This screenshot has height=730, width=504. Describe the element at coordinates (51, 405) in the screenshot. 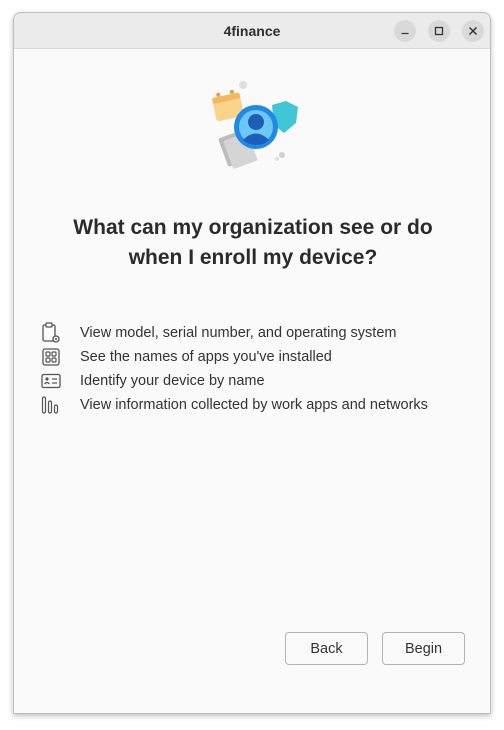

I see `bar-chart-icon` at that location.